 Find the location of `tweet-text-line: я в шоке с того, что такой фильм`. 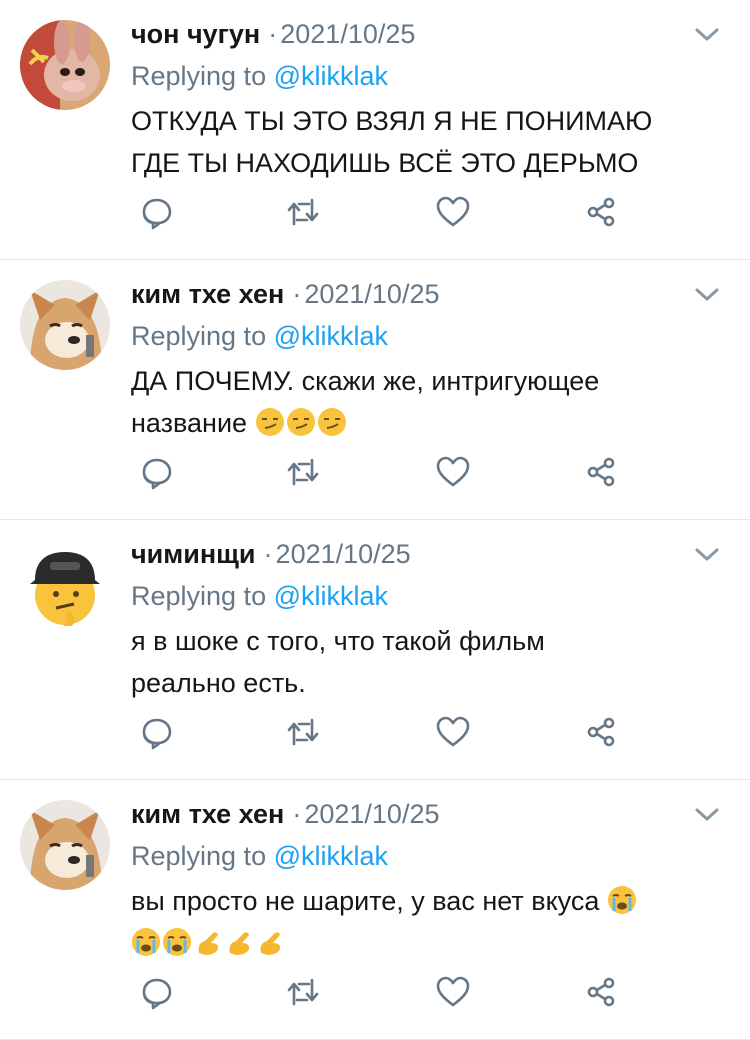

tweet-text-line: я в шоке с того, что такой фильм is located at coordinates (338, 641).